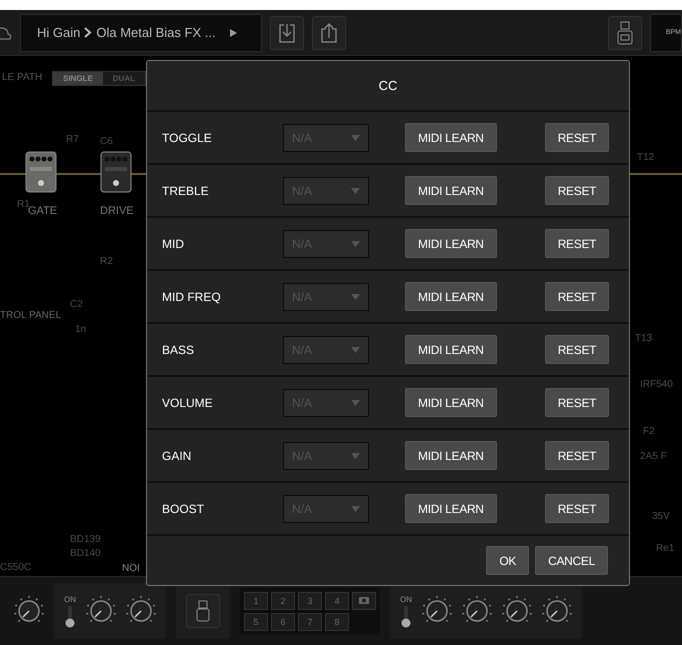 The width and height of the screenshot is (682, 645). Describe the element at coordinates (508, 560) in the screenshot. I see `ok-button: OK` at that location.